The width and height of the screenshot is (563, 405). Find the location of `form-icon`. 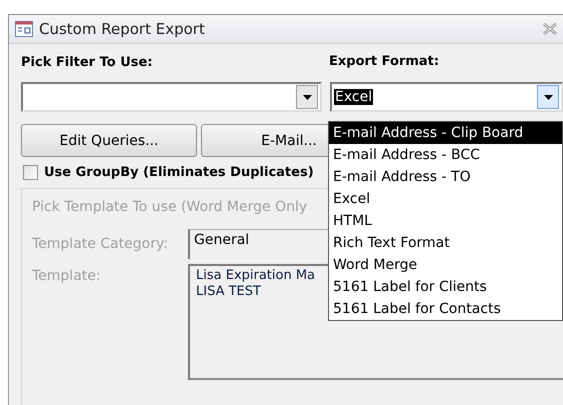

form-icon is located at coordinates (24, 29).